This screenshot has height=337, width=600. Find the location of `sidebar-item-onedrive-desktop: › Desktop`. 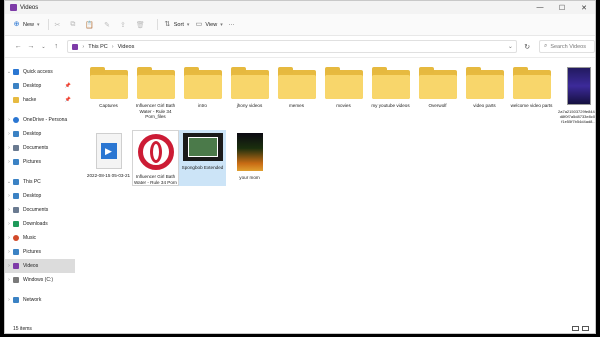

sidebar-item-onedrive-desktop: › Desktop is located at coordinates (40, 134).